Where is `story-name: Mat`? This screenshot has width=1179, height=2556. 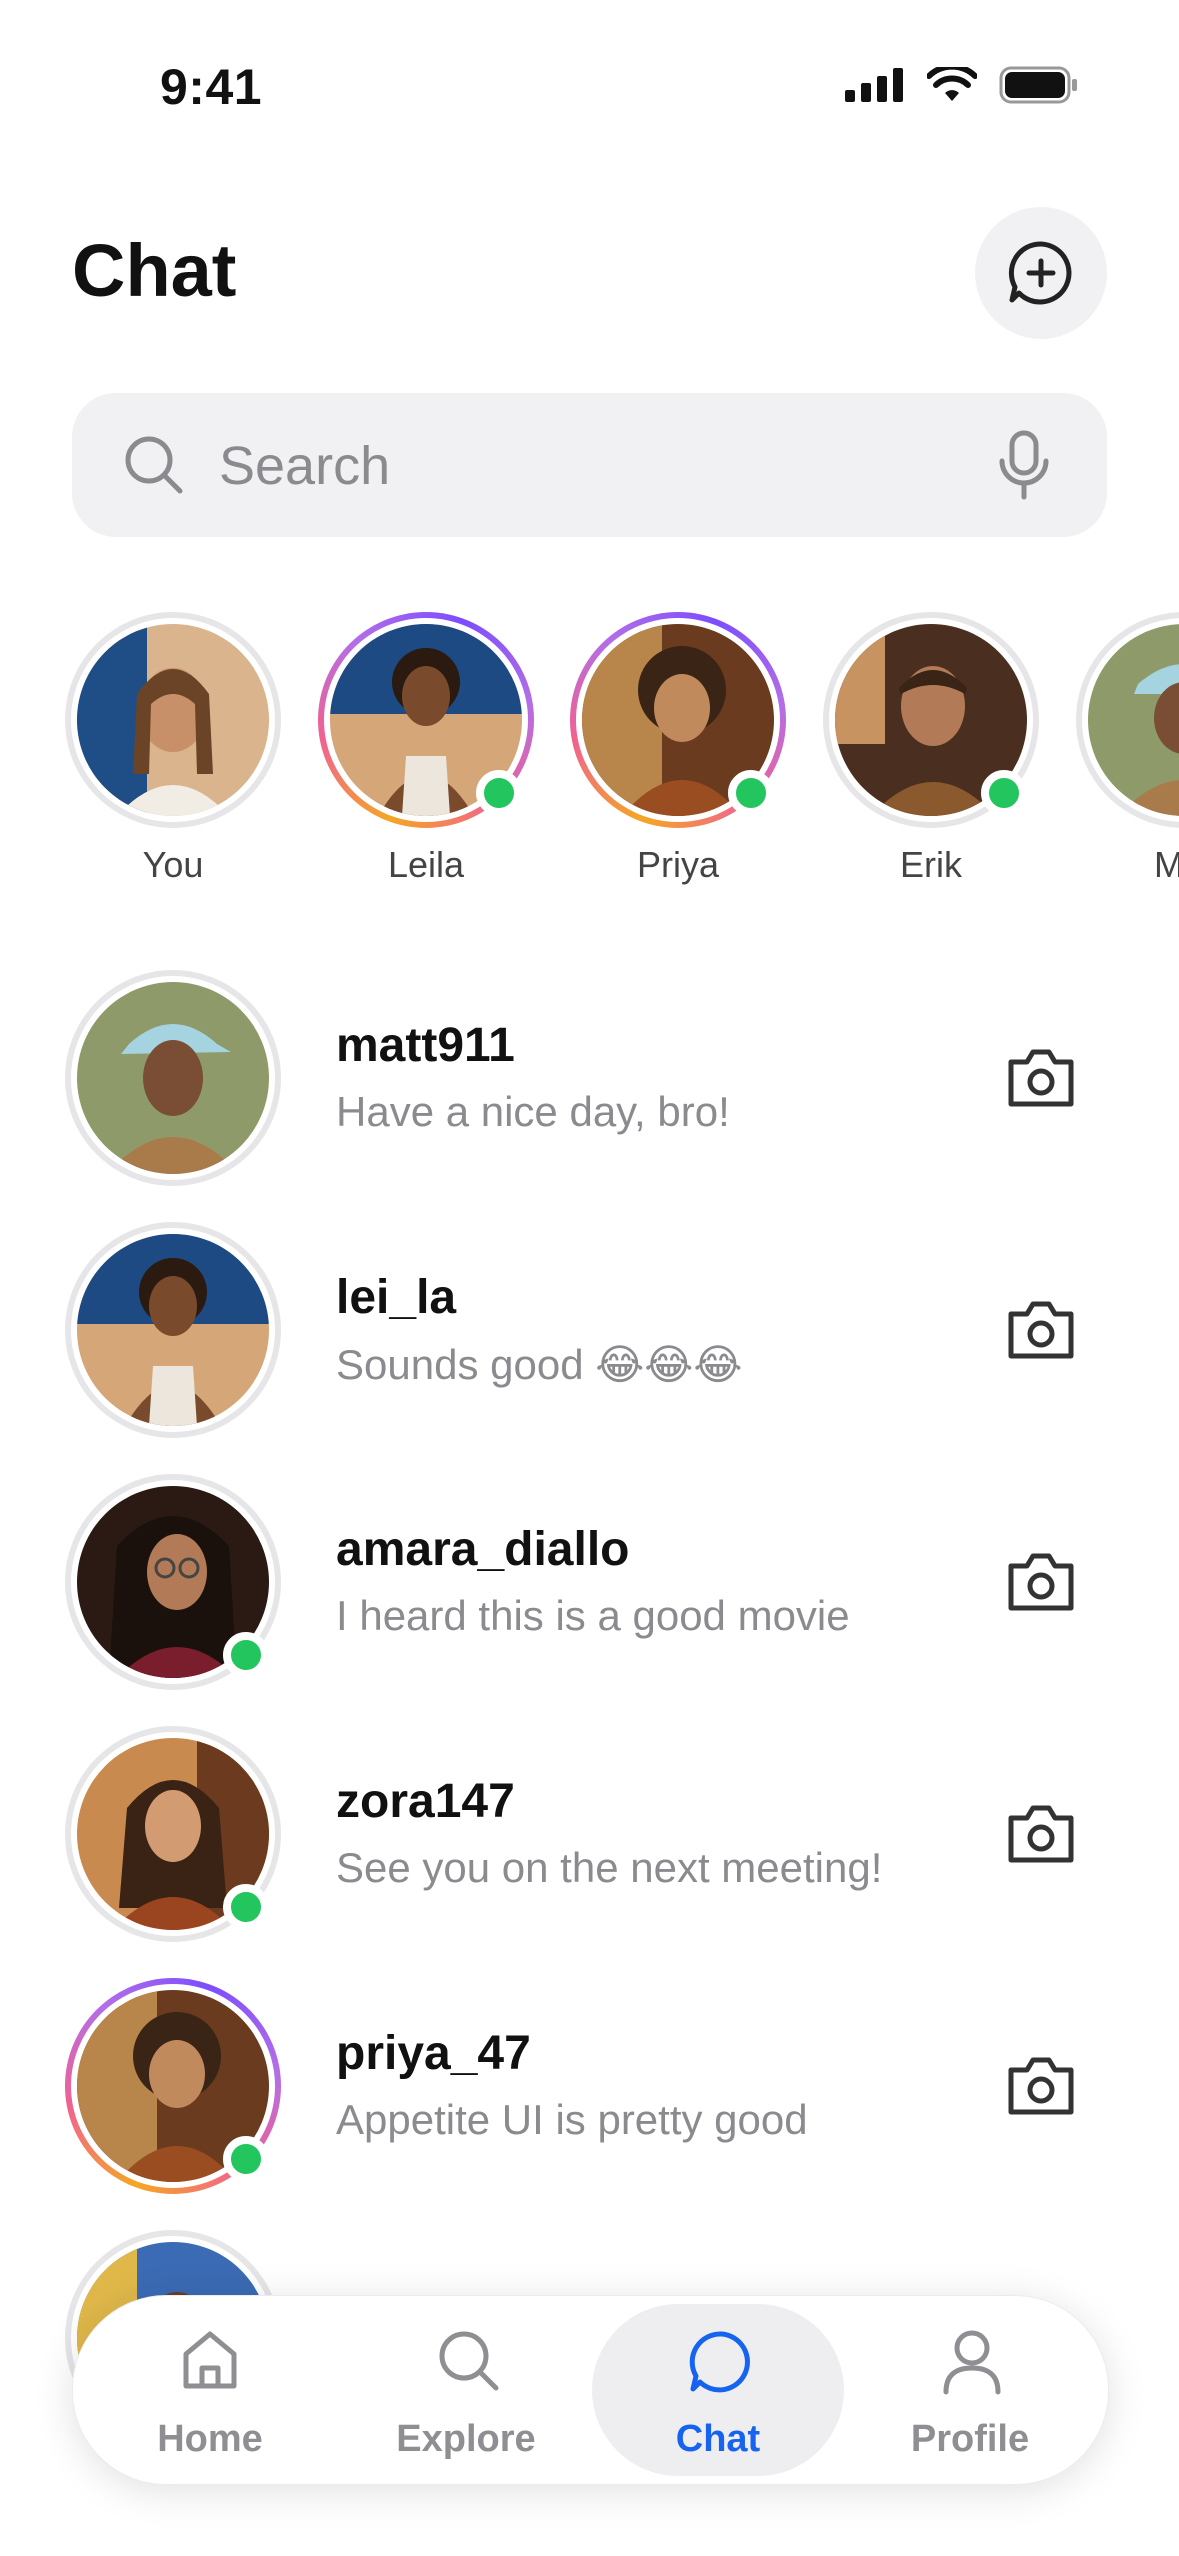 story-name: Mat is located at coordinates (1166, 864).